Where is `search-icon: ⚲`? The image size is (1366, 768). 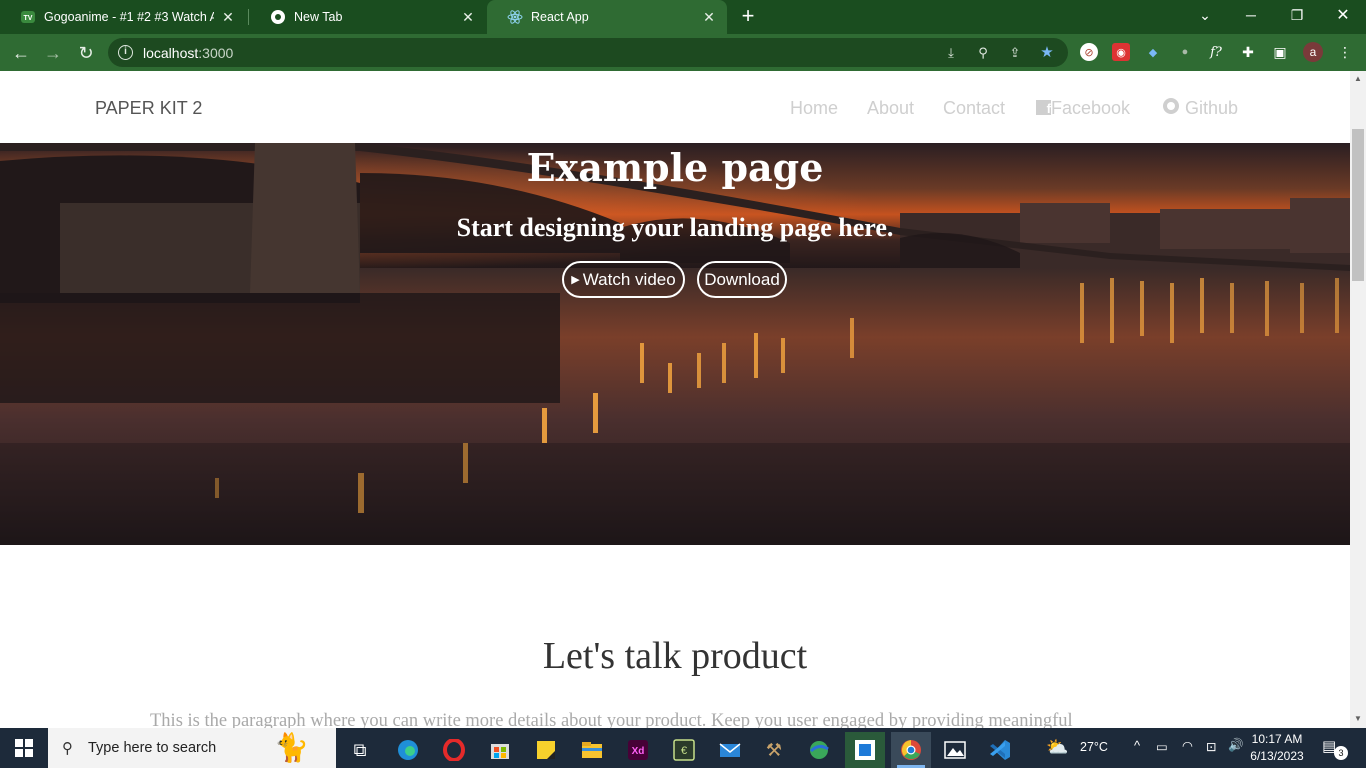
search-icon: ⚲ is located at coordinates (67, 748).